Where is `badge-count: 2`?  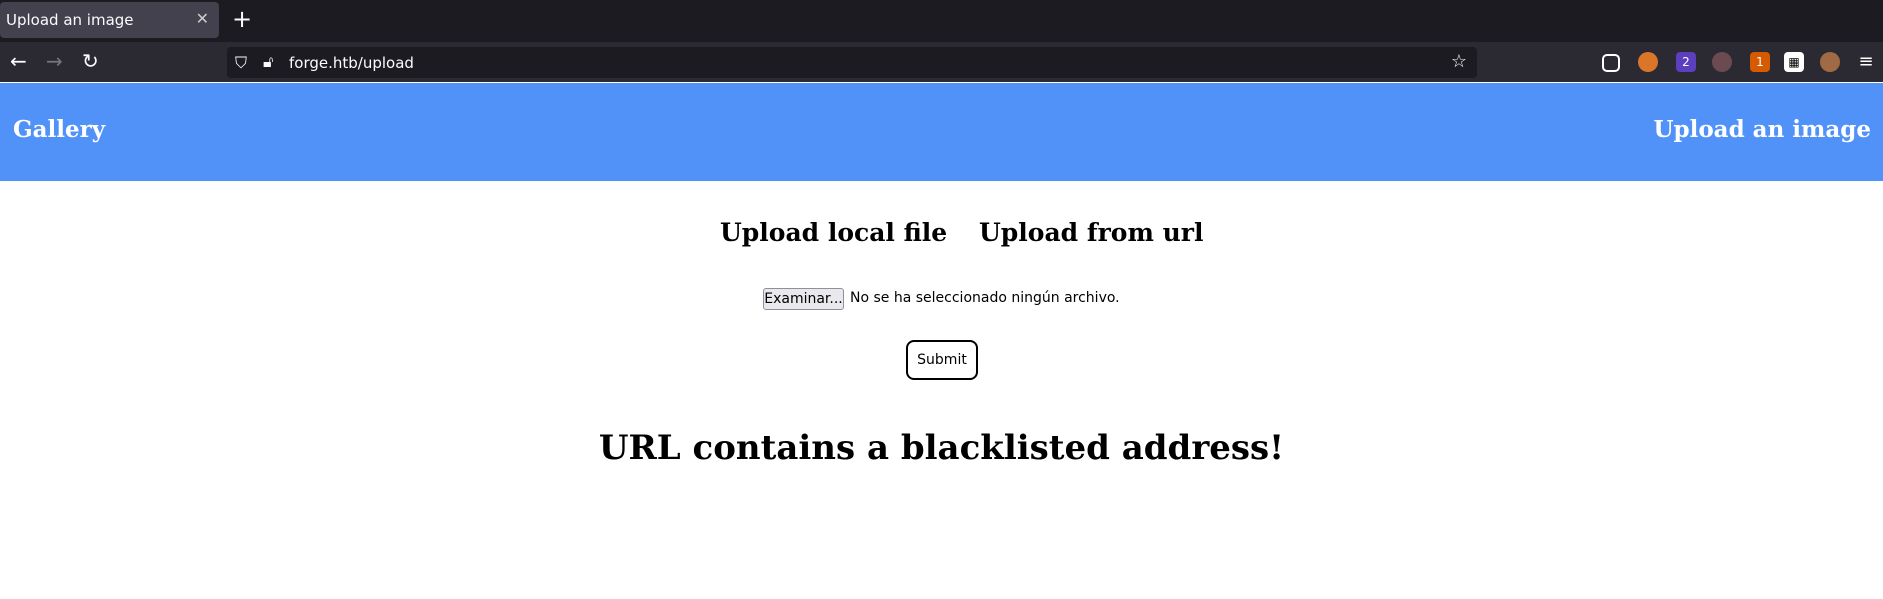 badge-count: 2 is located at coordinates (1686, 62).